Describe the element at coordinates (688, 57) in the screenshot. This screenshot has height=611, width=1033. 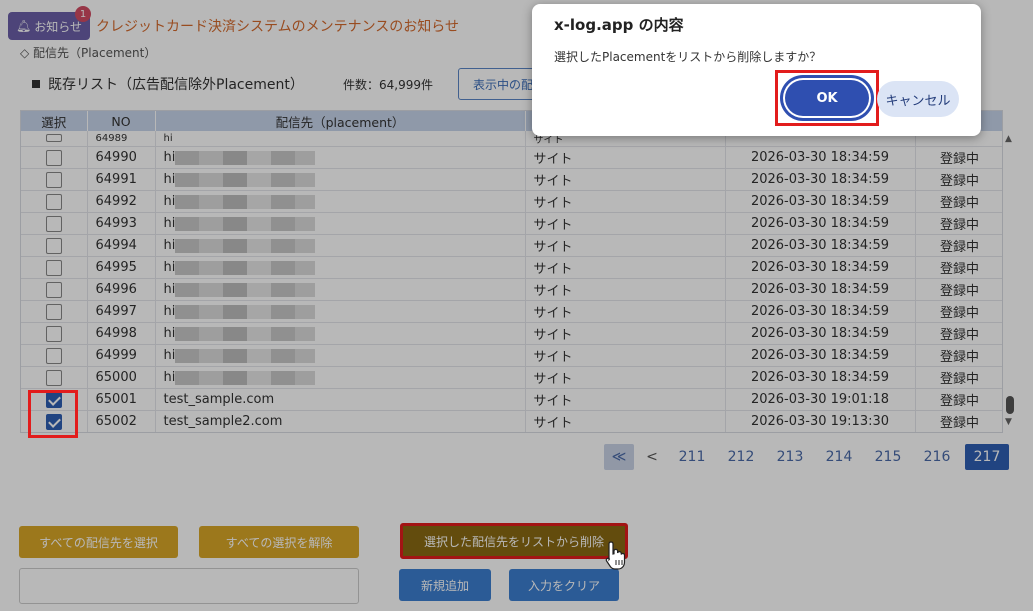
I see `dialog-message: 選択したPlacementをリストから削除しますか？` at that location.